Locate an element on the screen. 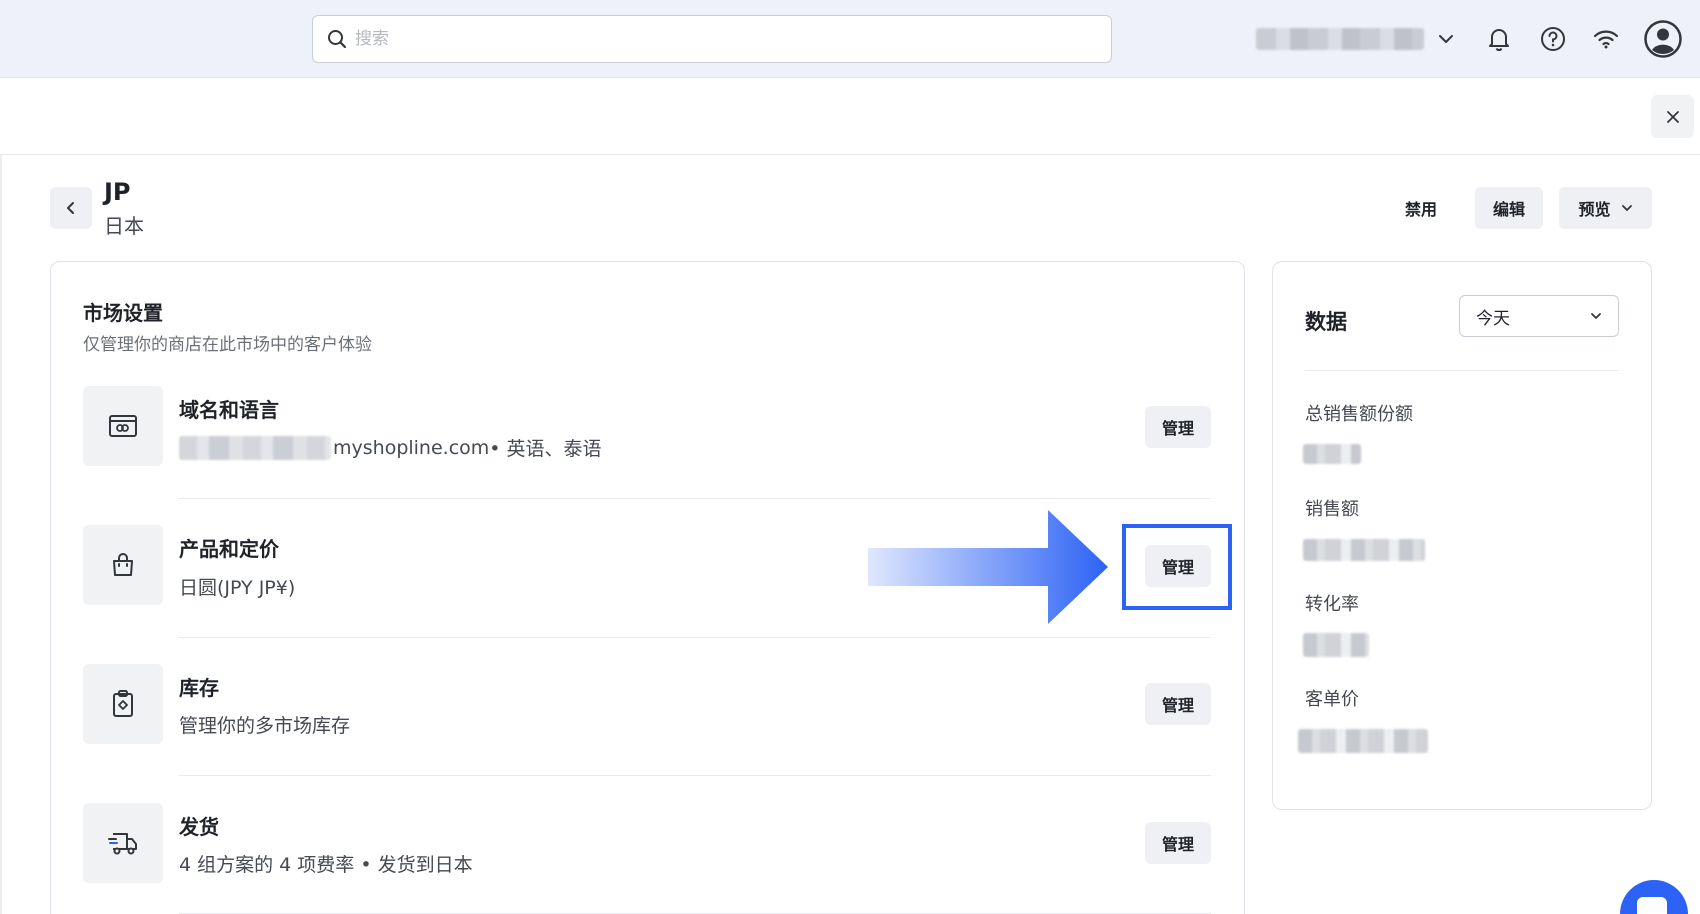 This screenshot has width=1700, height=914. manage-products-pricing-button: 管理 is located at coordinates (1178, 566).